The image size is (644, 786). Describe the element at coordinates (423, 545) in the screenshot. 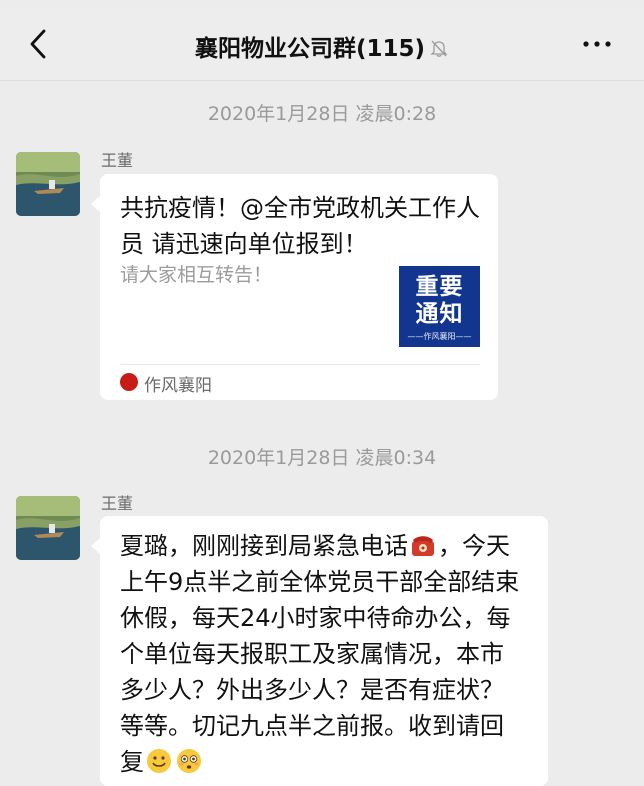

I see `telephone-icon` at that location.